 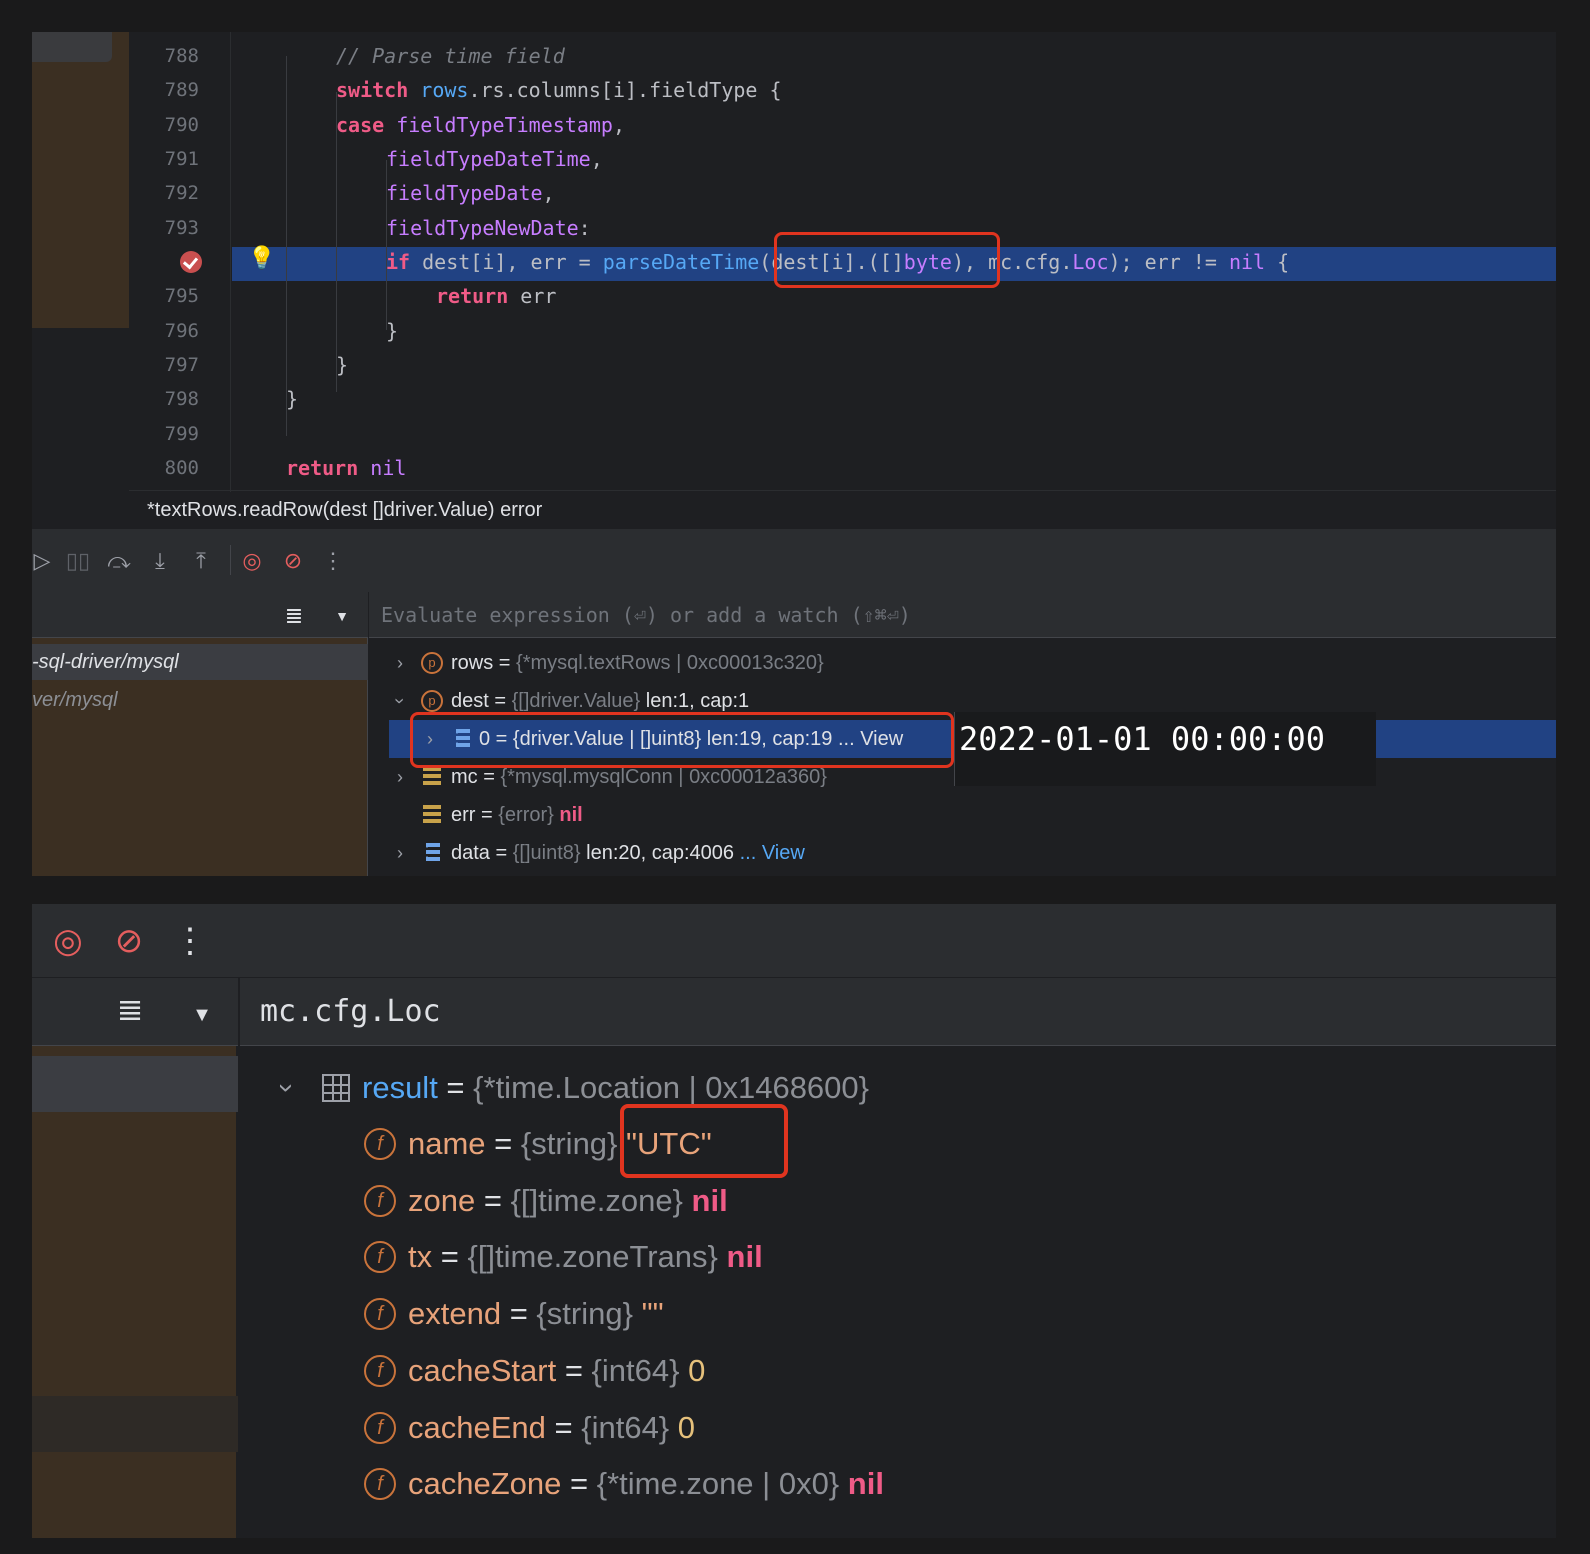 What do you see at coordinates (663, 777) in the screenshot?
I see `var-type: {*mysql.mysqlConn | 0xc00012a360}` at bounding box center [663, 777].